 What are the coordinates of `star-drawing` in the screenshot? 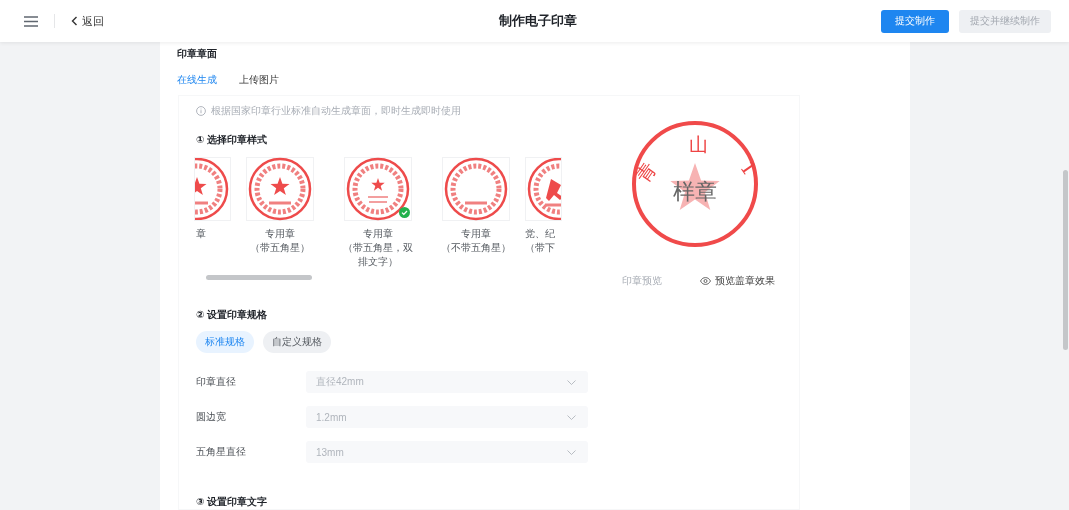 It's located at (695, 186).